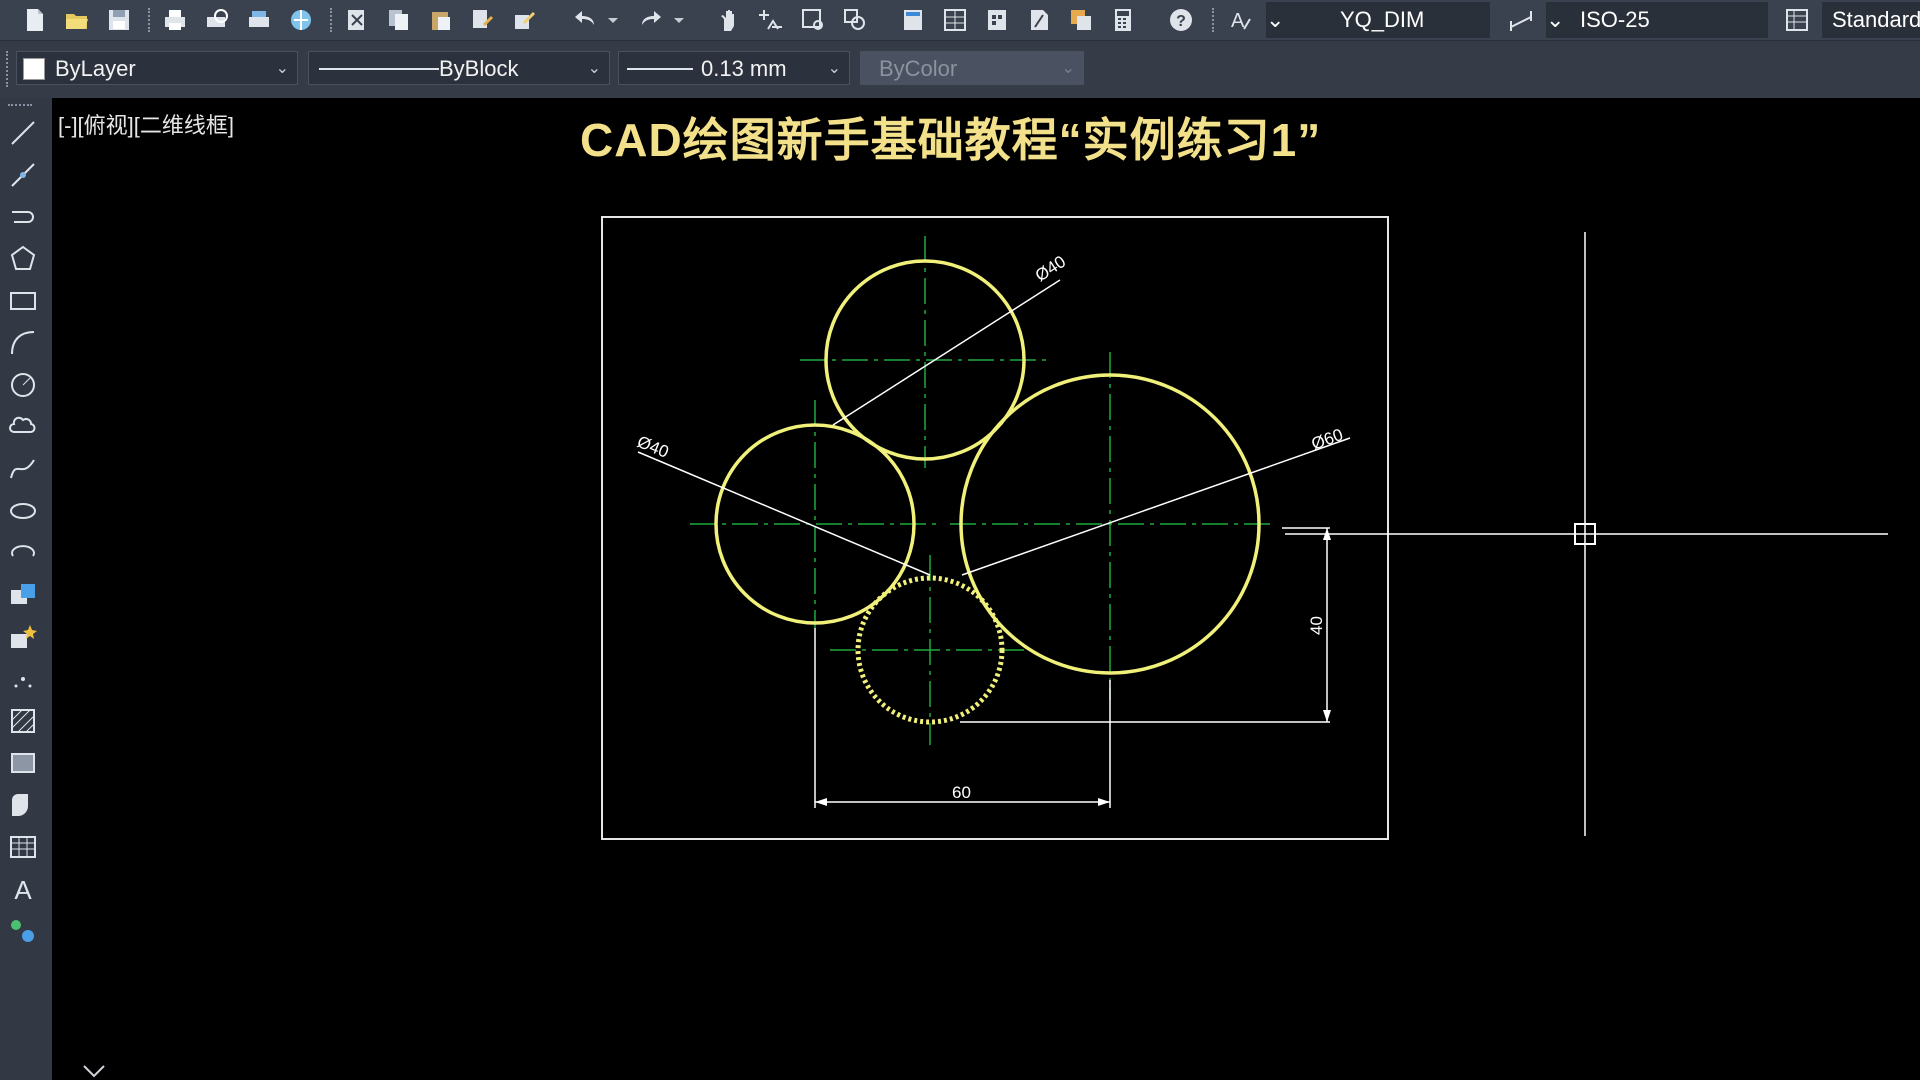 Image resolution: width=1920 pixels, height=1080 pixels. I want to click on chevron-down-icon, so click(94, 1071).